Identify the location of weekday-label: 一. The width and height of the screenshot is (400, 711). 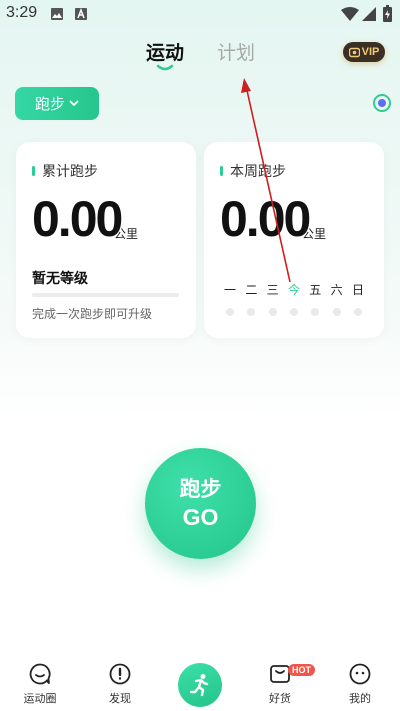
(229, 290).